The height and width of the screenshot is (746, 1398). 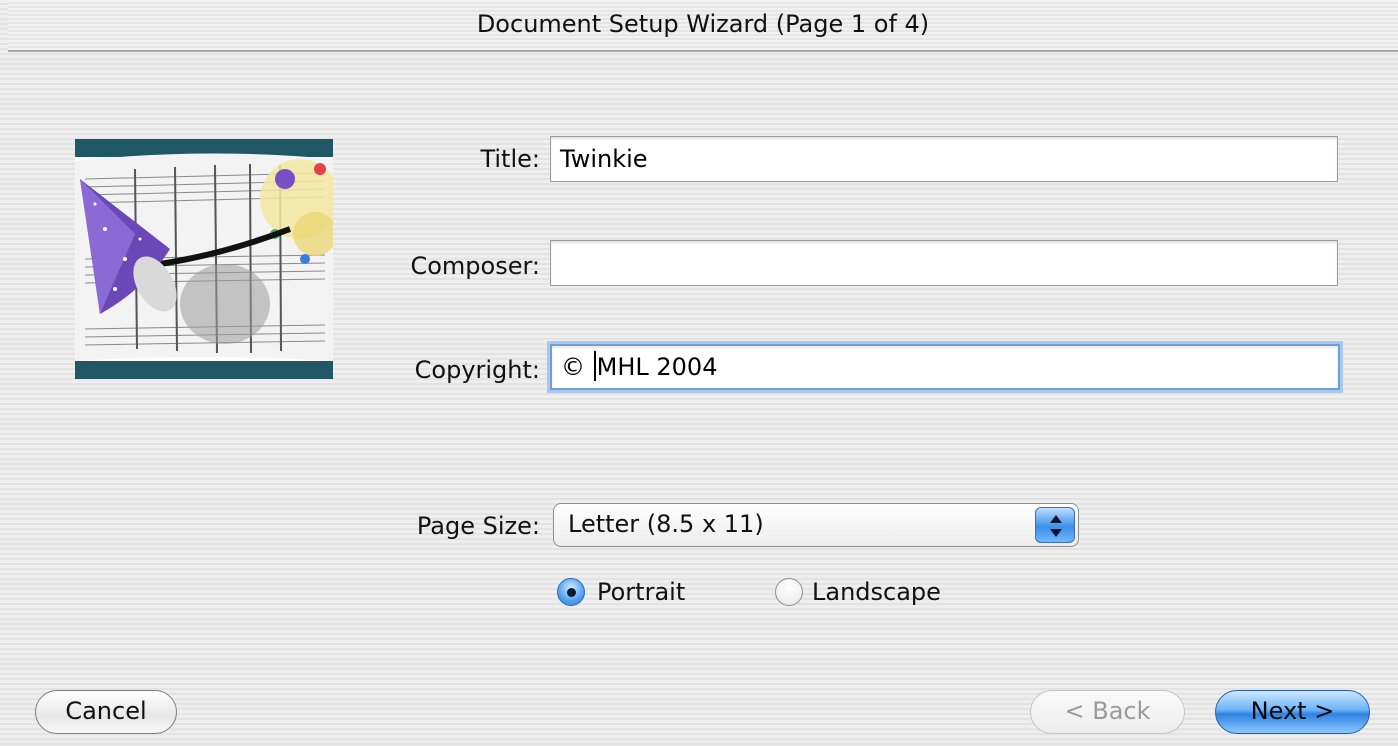 What do you see at coordinates (641, 592) in the screenshot?
I see `portrait-label: Portrait` at bounding box center [641, 592].